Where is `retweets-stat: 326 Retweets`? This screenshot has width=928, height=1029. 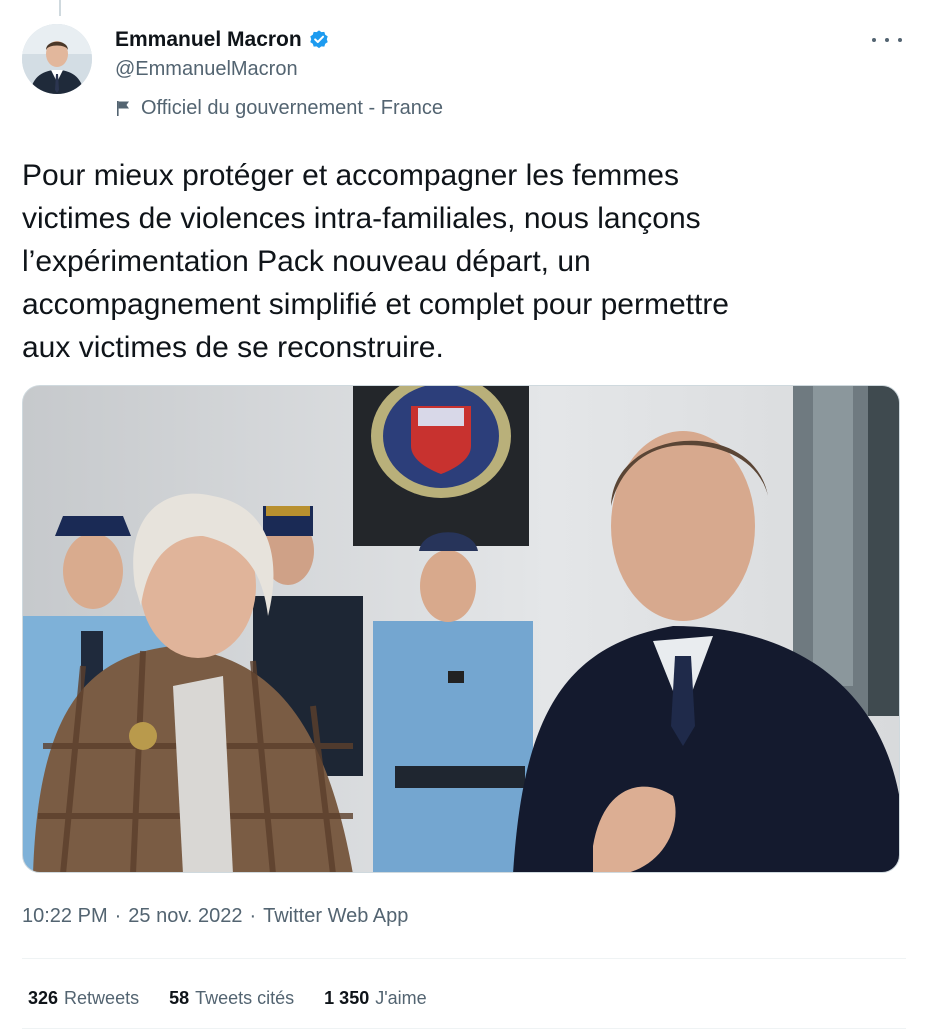 retweets-stat: 326 Retweets is located at coordinates (83, 998).